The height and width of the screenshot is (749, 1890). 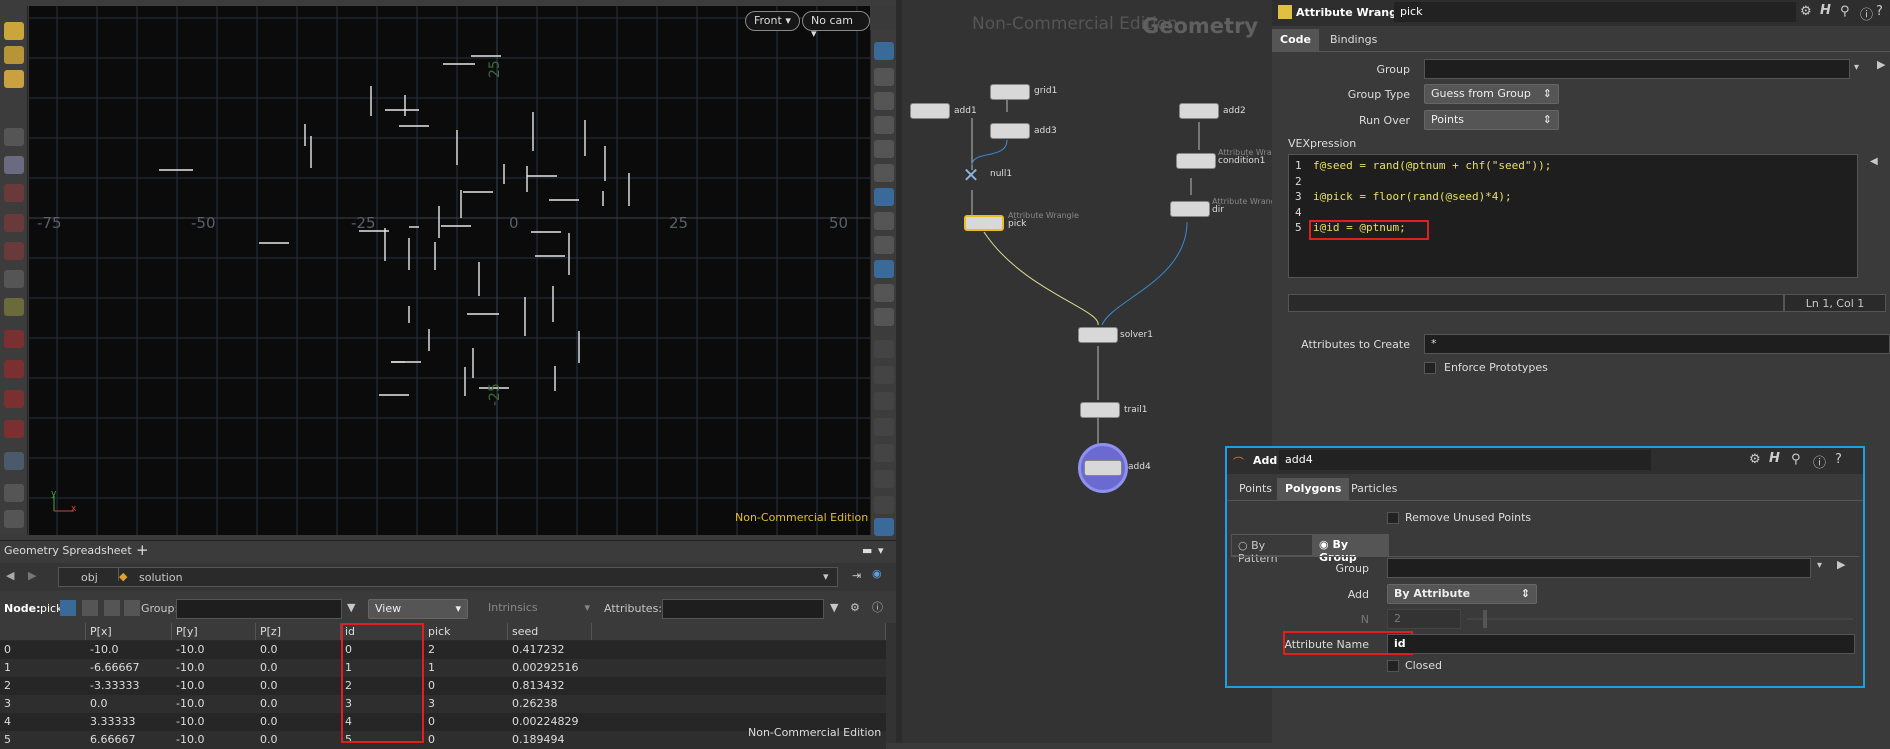 I want to click on node-add4, so click(x=1103, y=468).